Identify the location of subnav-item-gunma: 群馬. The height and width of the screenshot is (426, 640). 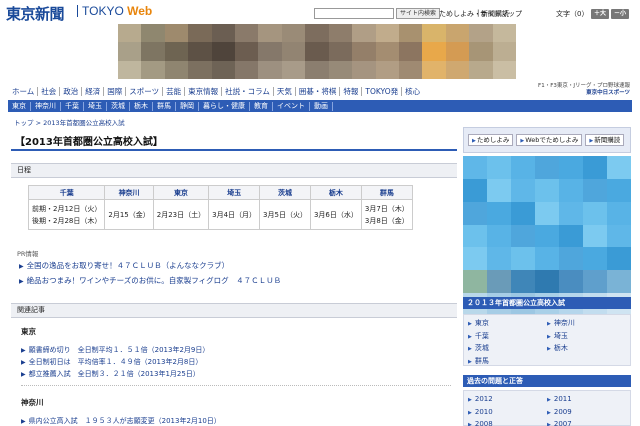
(164, 106).